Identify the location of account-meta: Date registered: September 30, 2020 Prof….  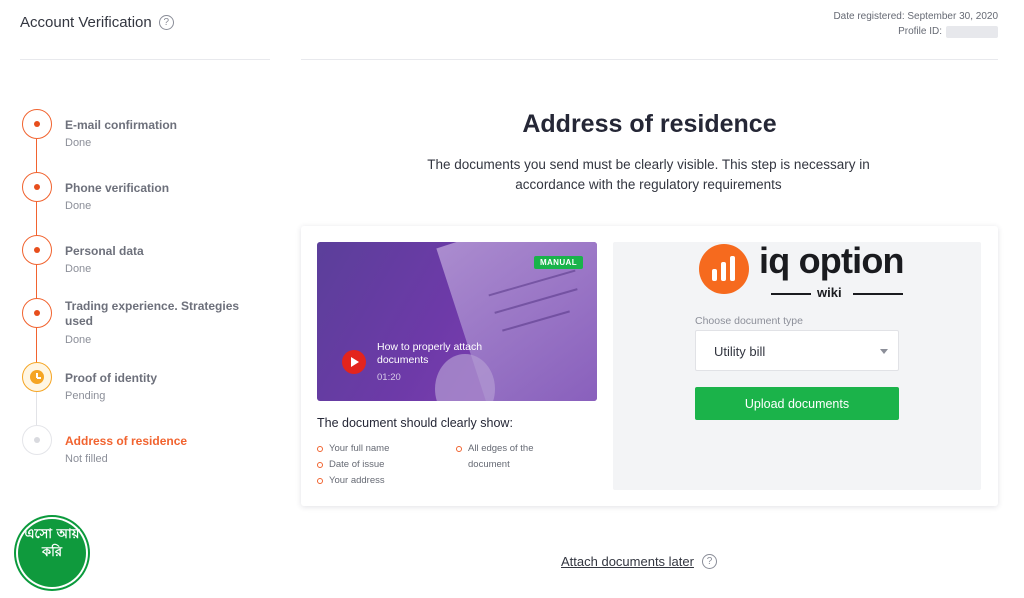
(915, 24).